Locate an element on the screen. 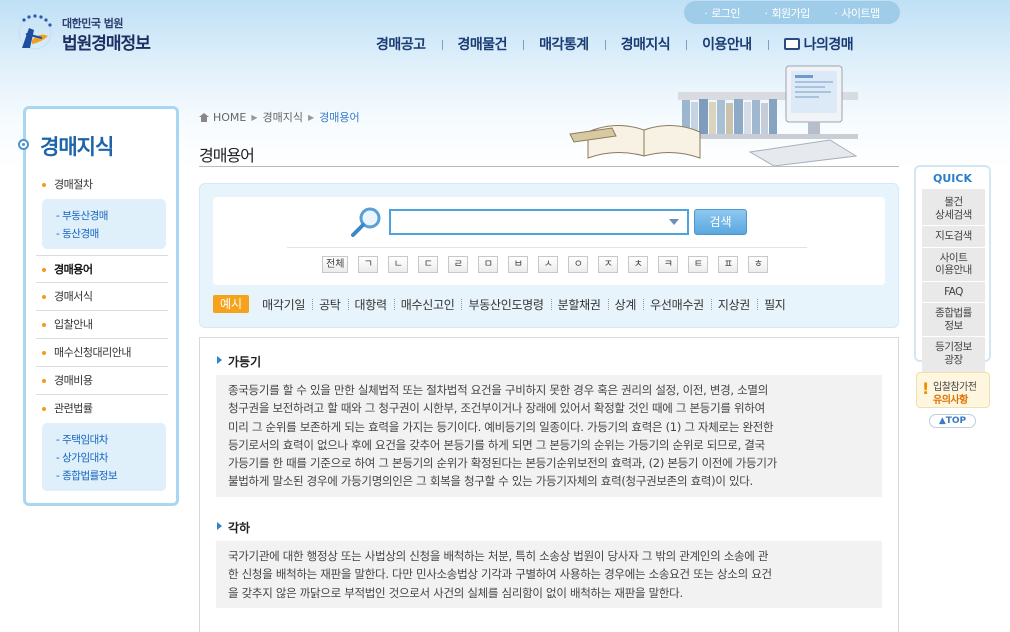  lnb-item-auction-terms: 경매용어 is located at coordinates (102, 269).